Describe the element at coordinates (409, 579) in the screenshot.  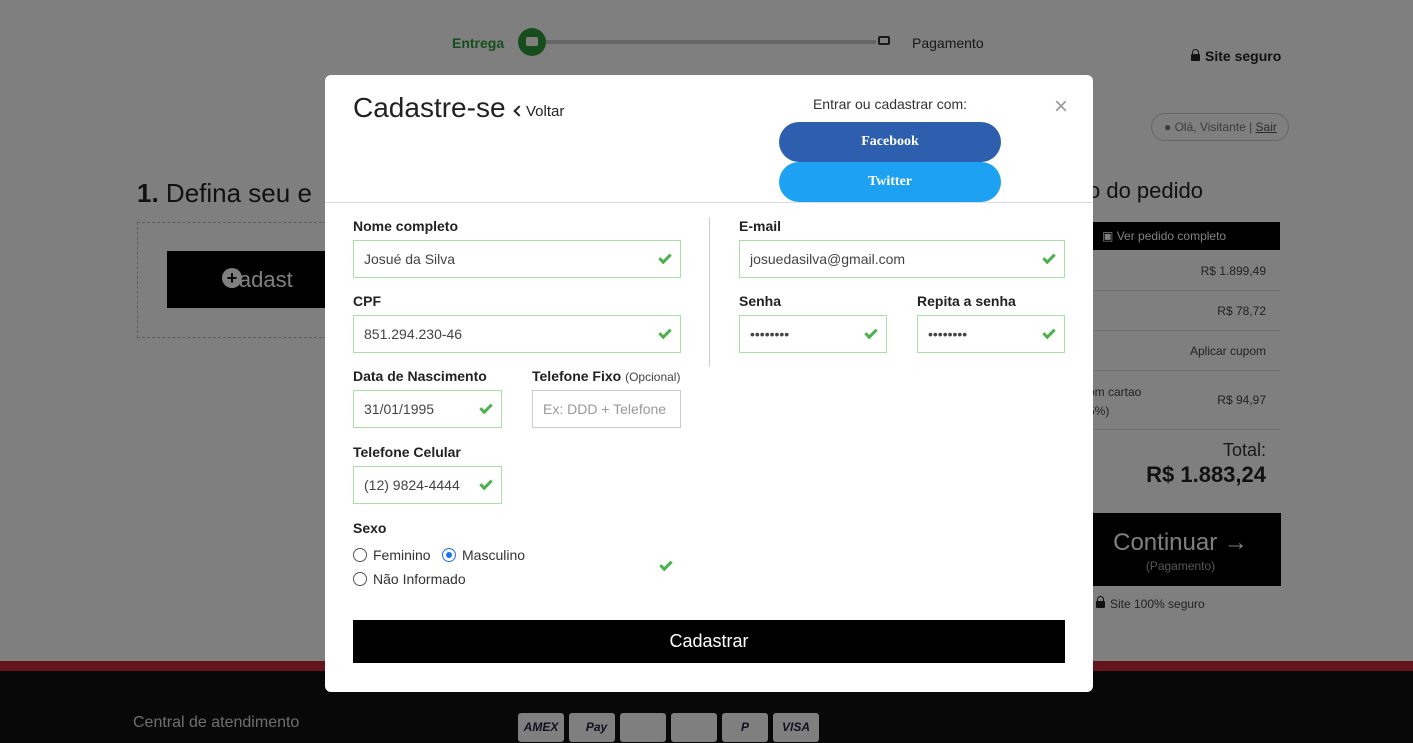
I see `gender-option-nao-informado: Não Informado` at that location.